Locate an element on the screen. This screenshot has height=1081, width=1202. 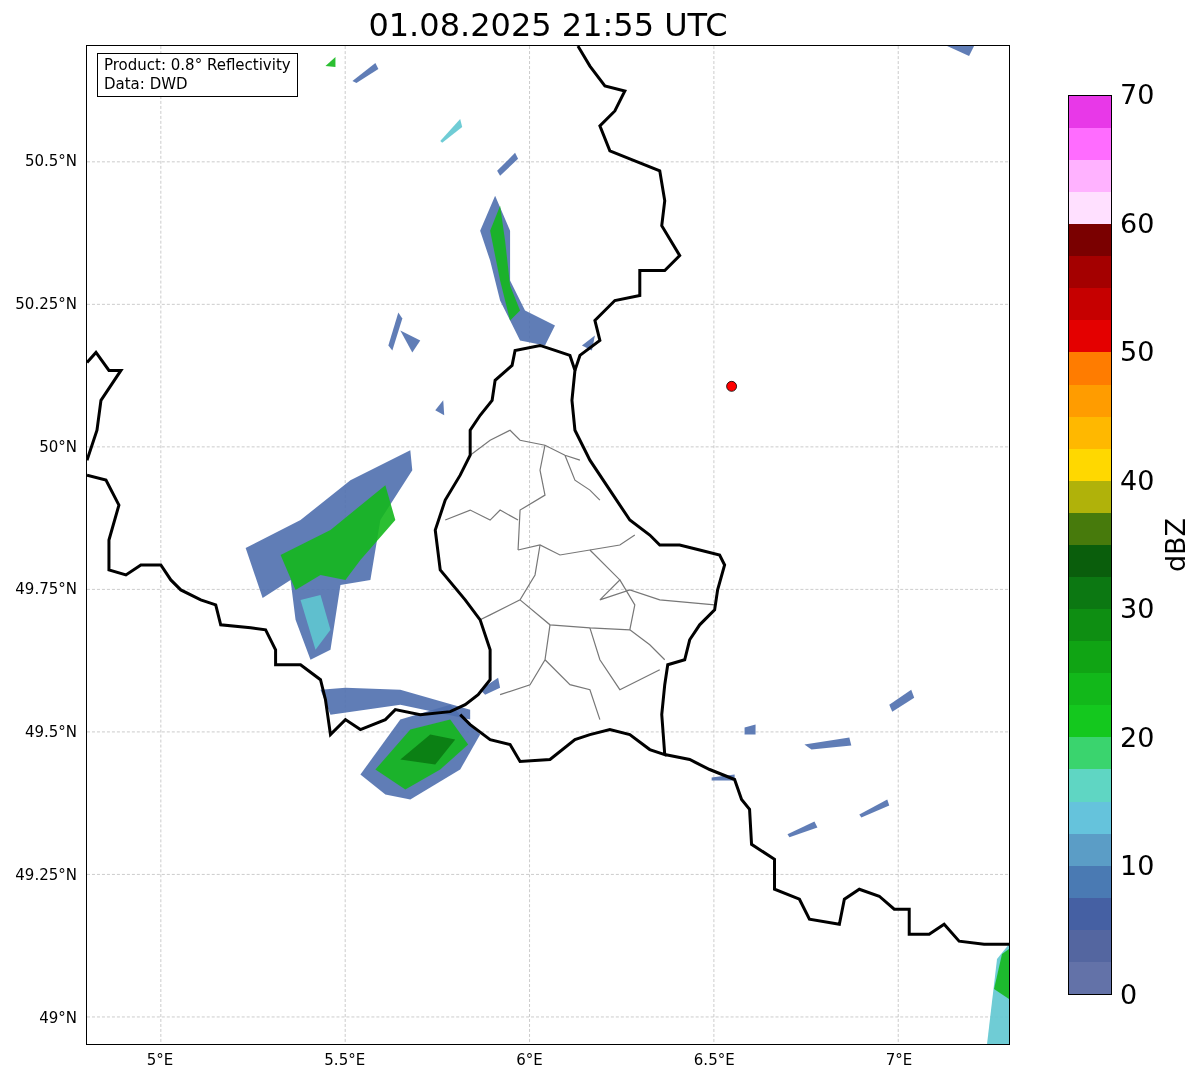
colorbar-tick-label: 20 is located at coordinates (1137, 737).